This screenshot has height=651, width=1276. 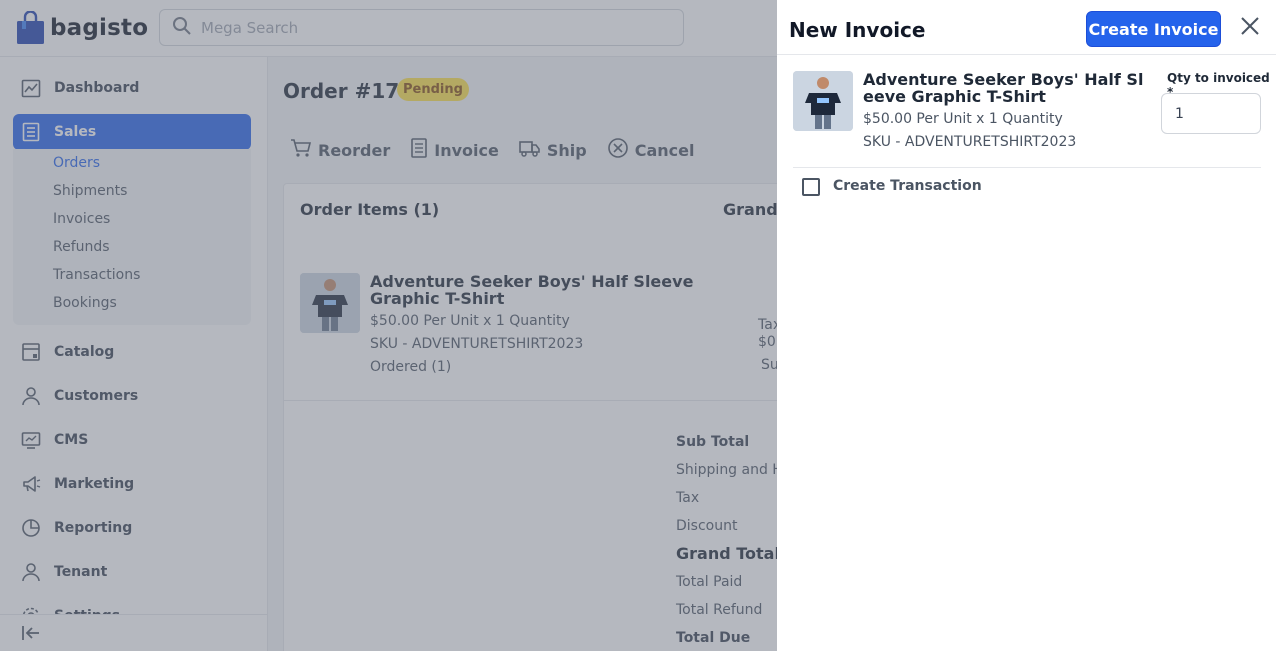 What do you see at coordinates (1250, 26) in the screenshot?
I see `close-icon` at bounding box center [1250, 26].